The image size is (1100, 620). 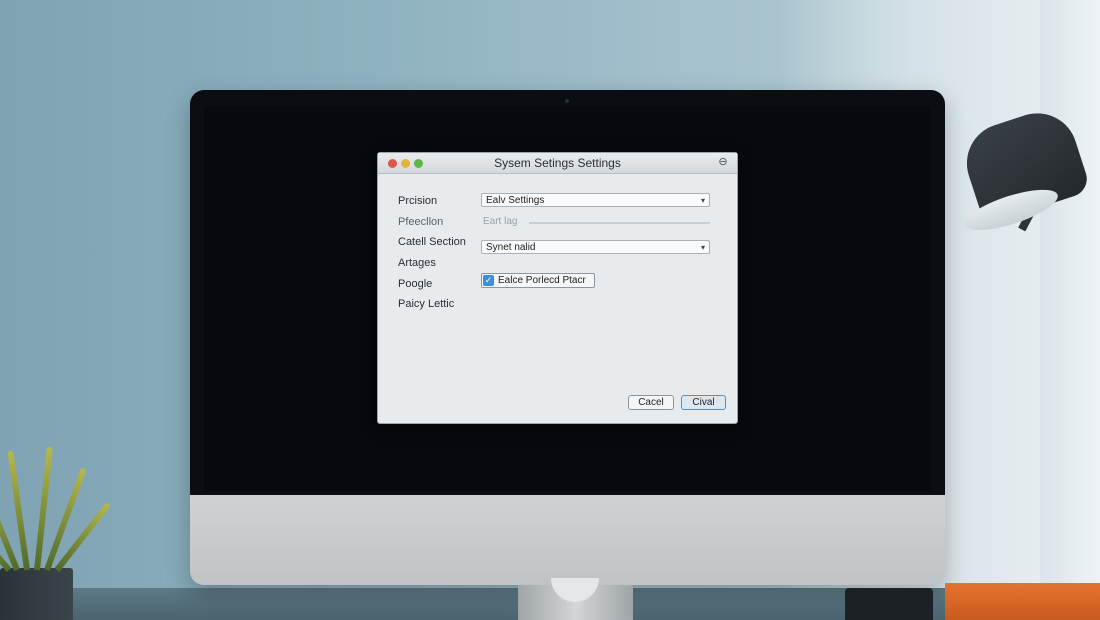 I want to click on section-select-value: Synet nalid, so click(x=511, y=247).